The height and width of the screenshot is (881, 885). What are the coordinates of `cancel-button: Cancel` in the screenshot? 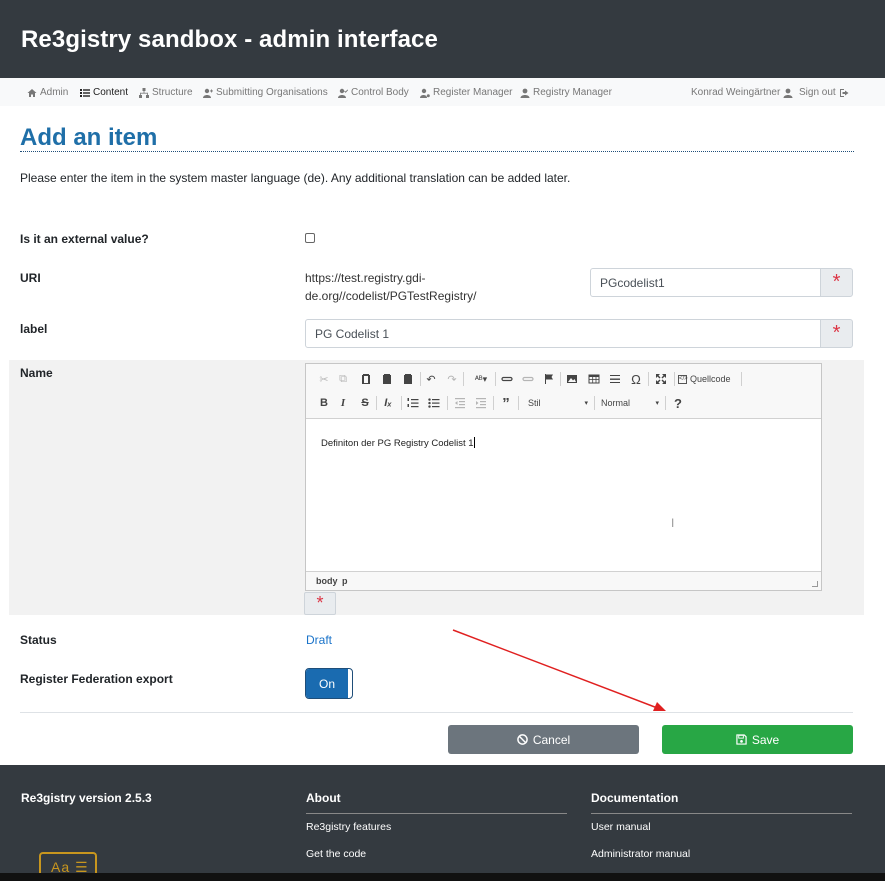 It's located at (543, 739).